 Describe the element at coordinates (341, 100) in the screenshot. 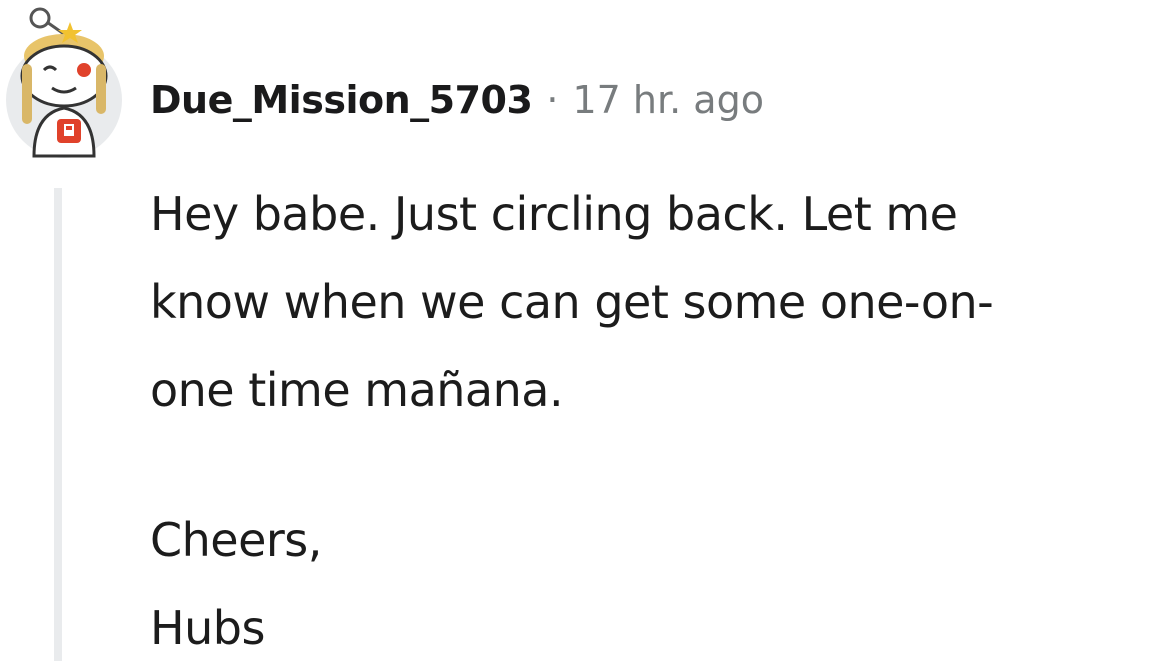

I see `username-link: Due_Mission_5703` at that location.